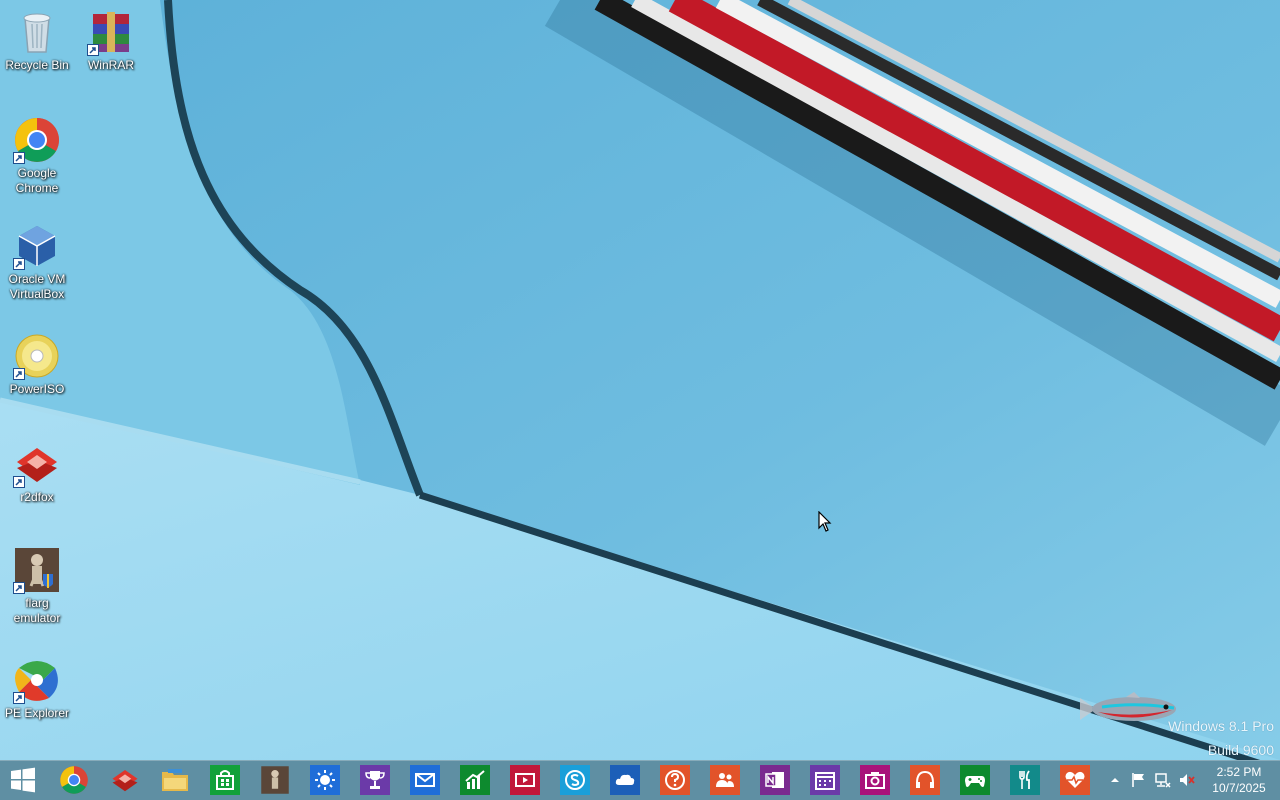 The image size is (1280, 800). I want to click on taskbar-video, so click(525, 780).